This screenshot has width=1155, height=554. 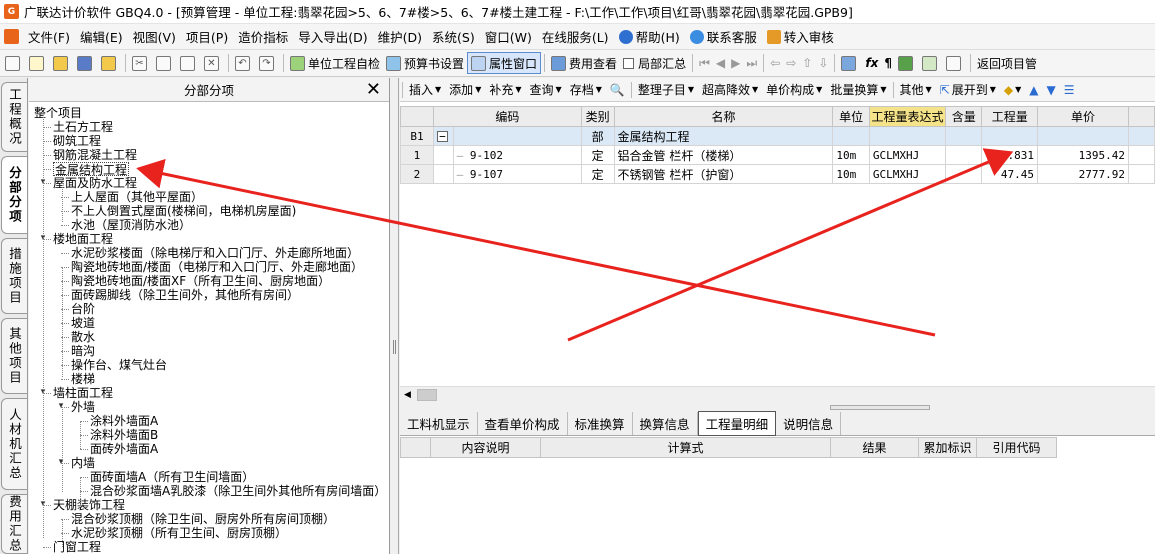 I want to click on scroll-left-icon: ◀, so click(x=407, y=395).